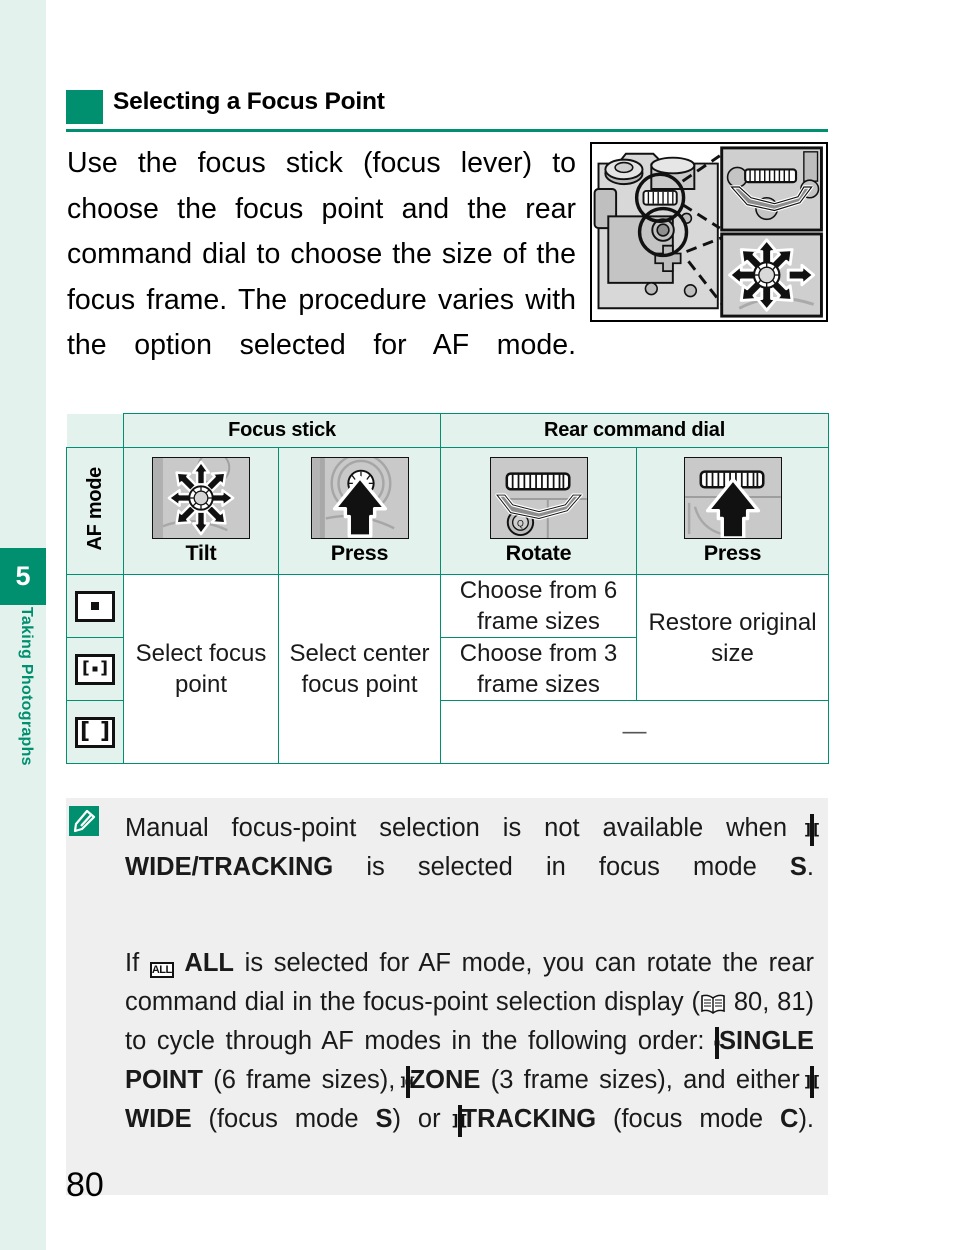  What do you see at coordinates (249, 101) in the screenshot?
I see `page-title: Selecting a Focus Point` at bounding box center [249, 101].